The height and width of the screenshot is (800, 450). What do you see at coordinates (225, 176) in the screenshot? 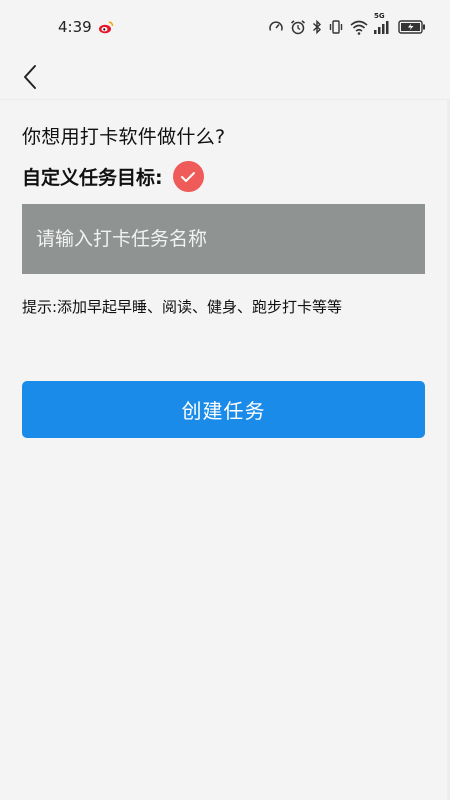
I see `custom-goal-row: 自定义任务目标:` at bounding box center [225, 176].